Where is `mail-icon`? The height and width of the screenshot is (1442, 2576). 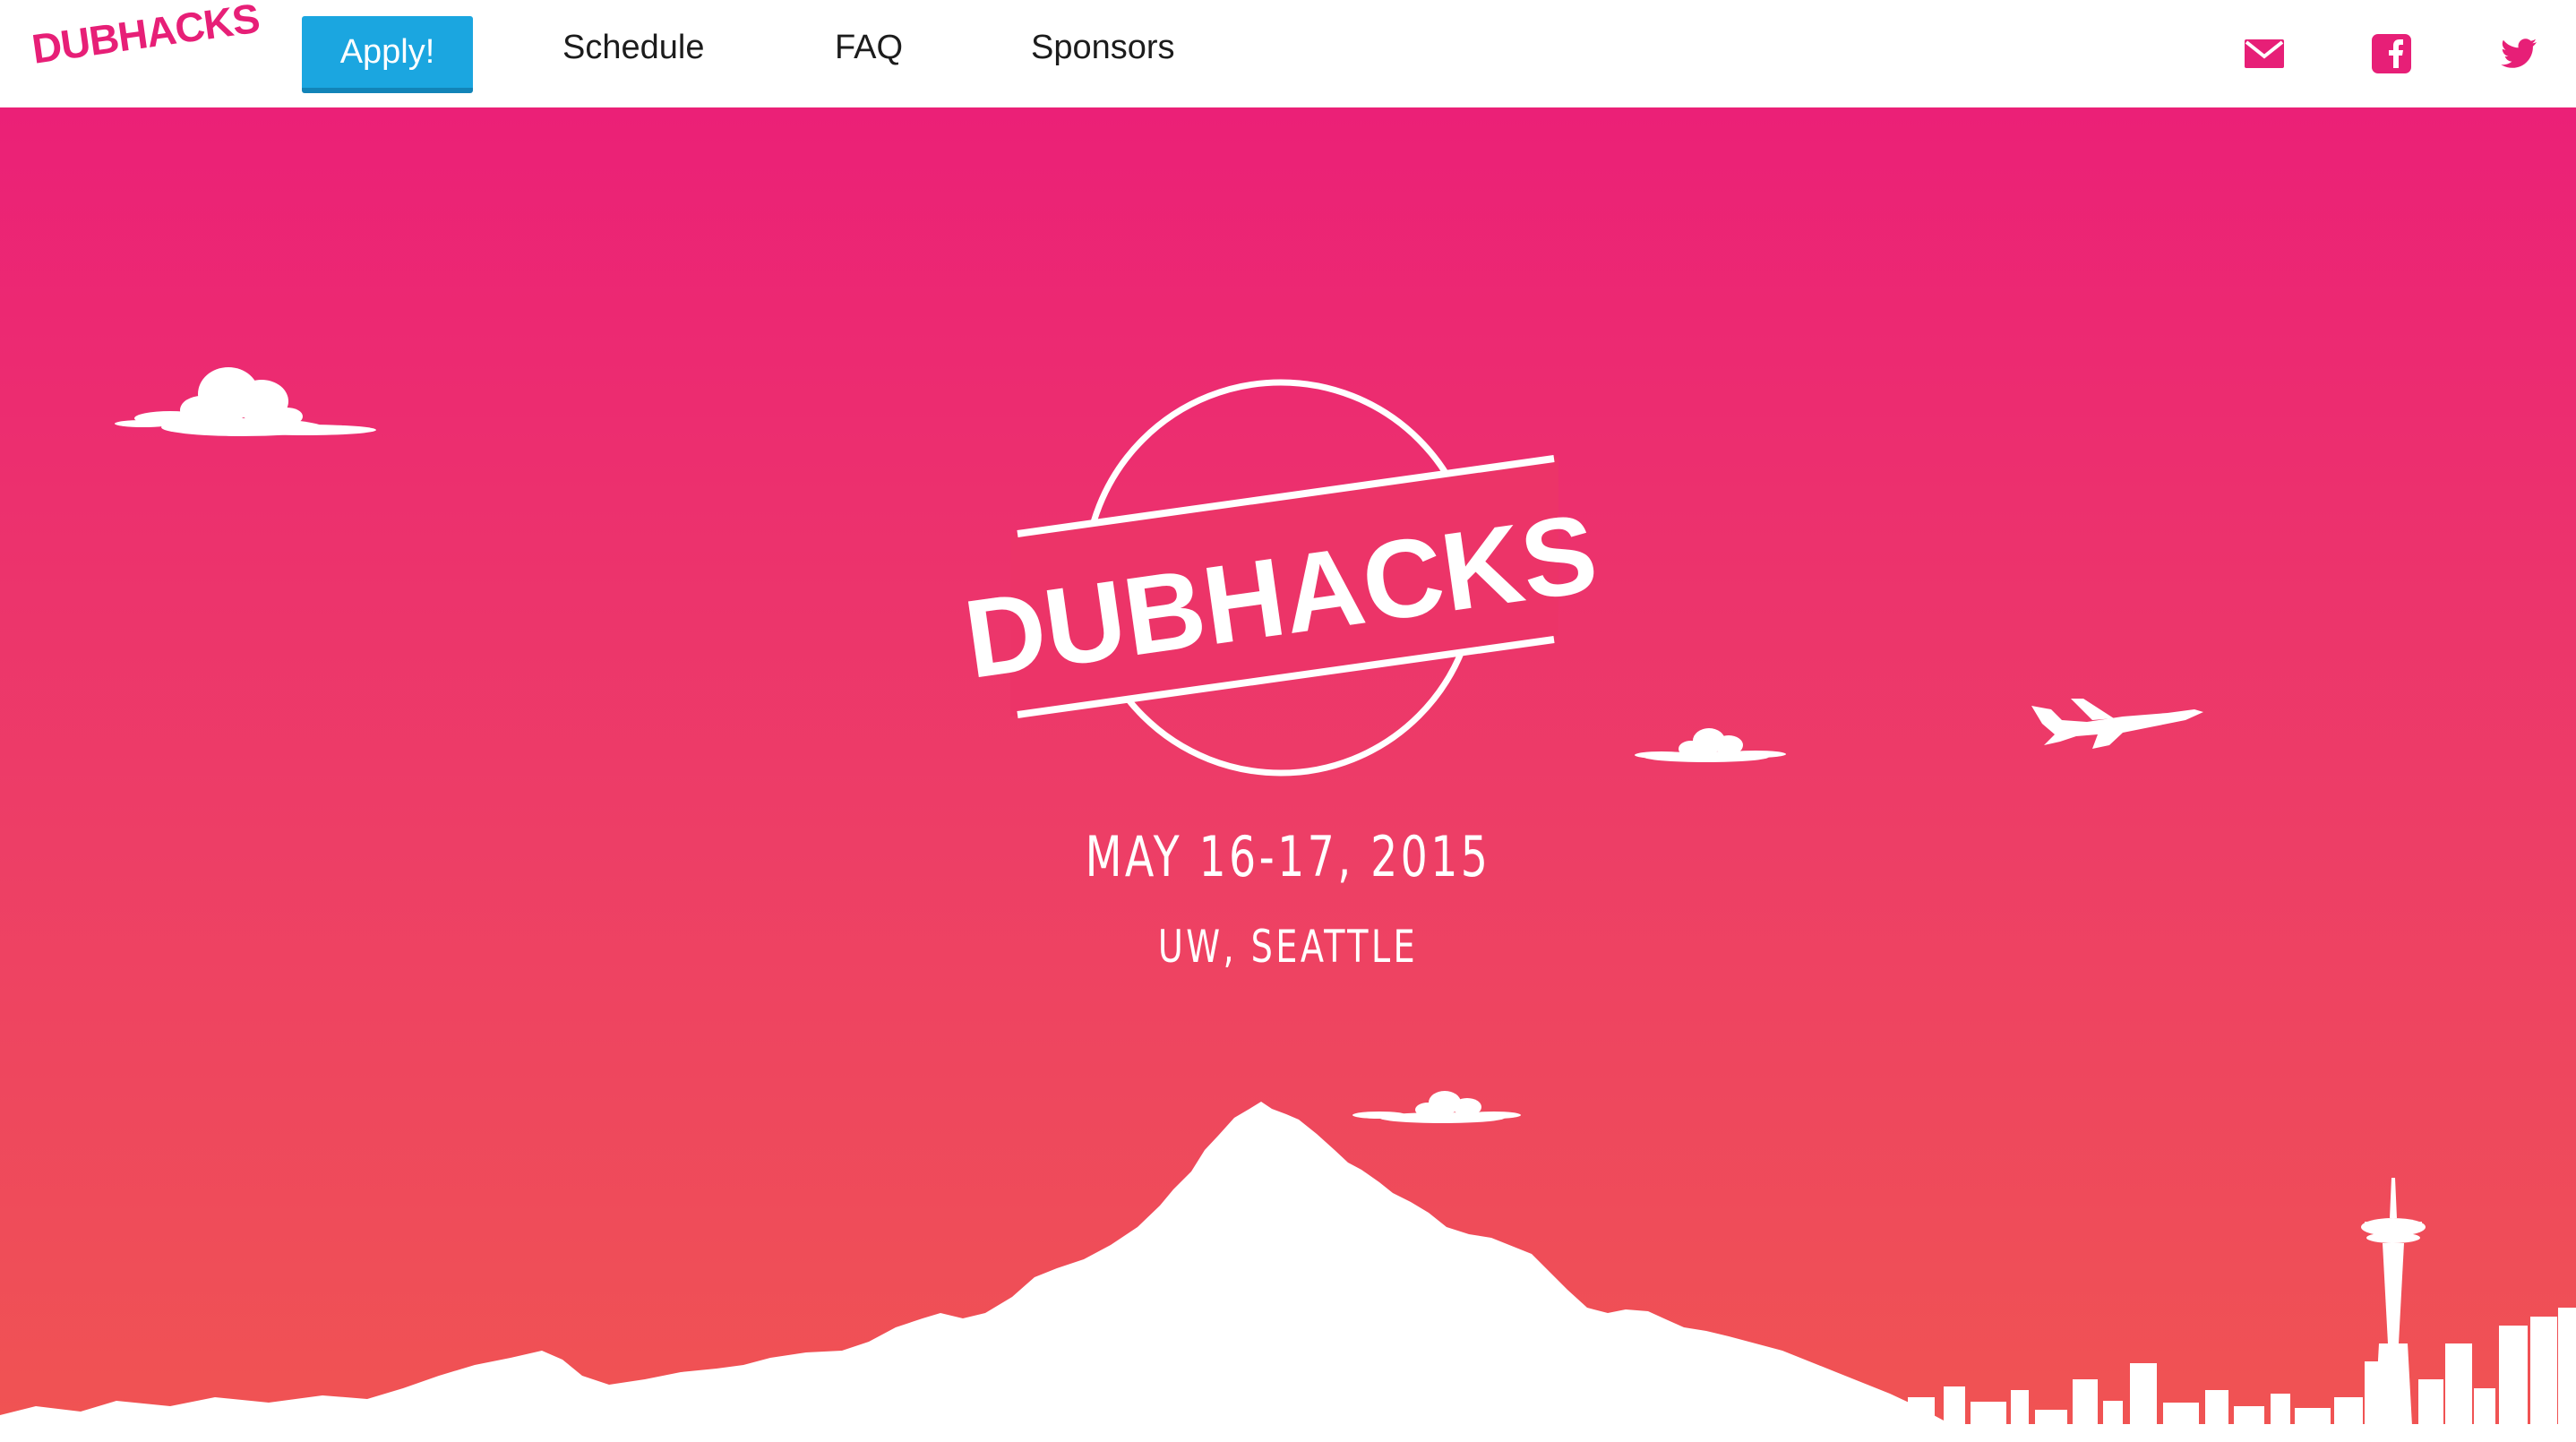
mail-icon is located at coordinates (2264, 53).